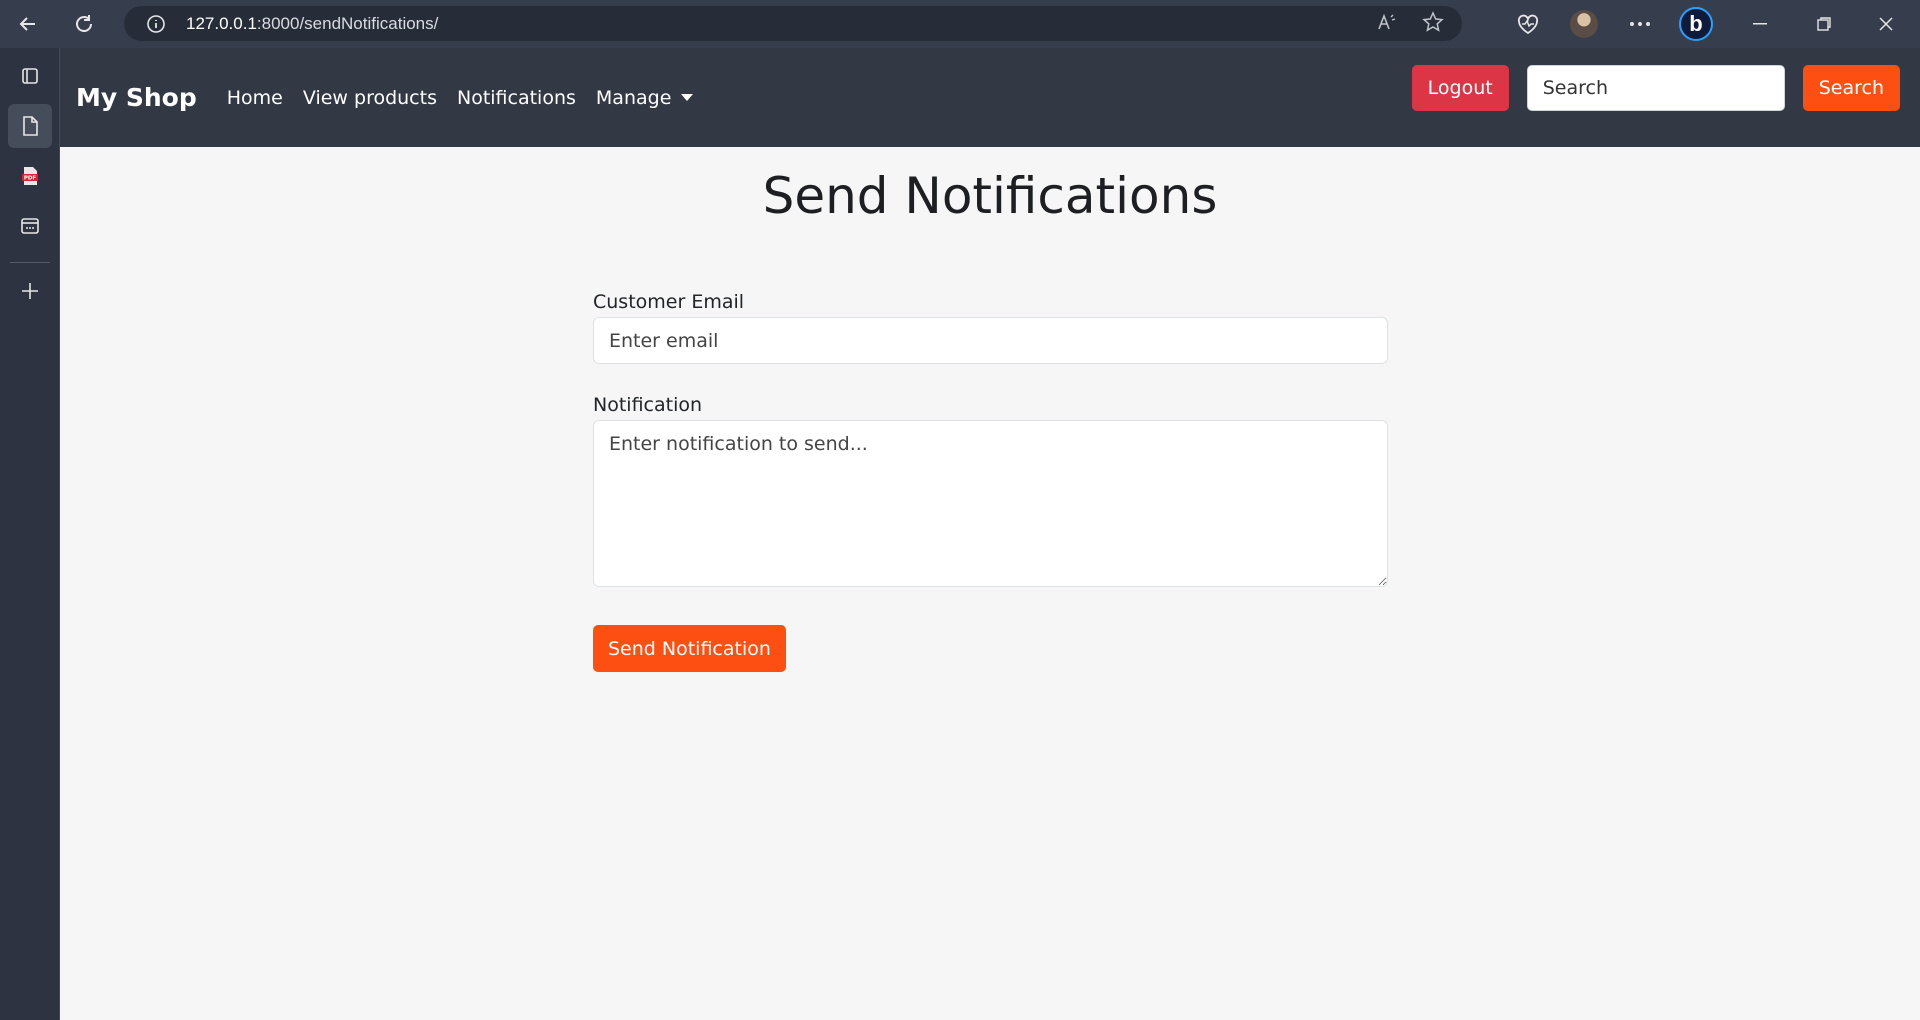 This screenshot has width=1920, height=1020. I want to click on tab-pdf-icon: PDF, so click(30, 176).